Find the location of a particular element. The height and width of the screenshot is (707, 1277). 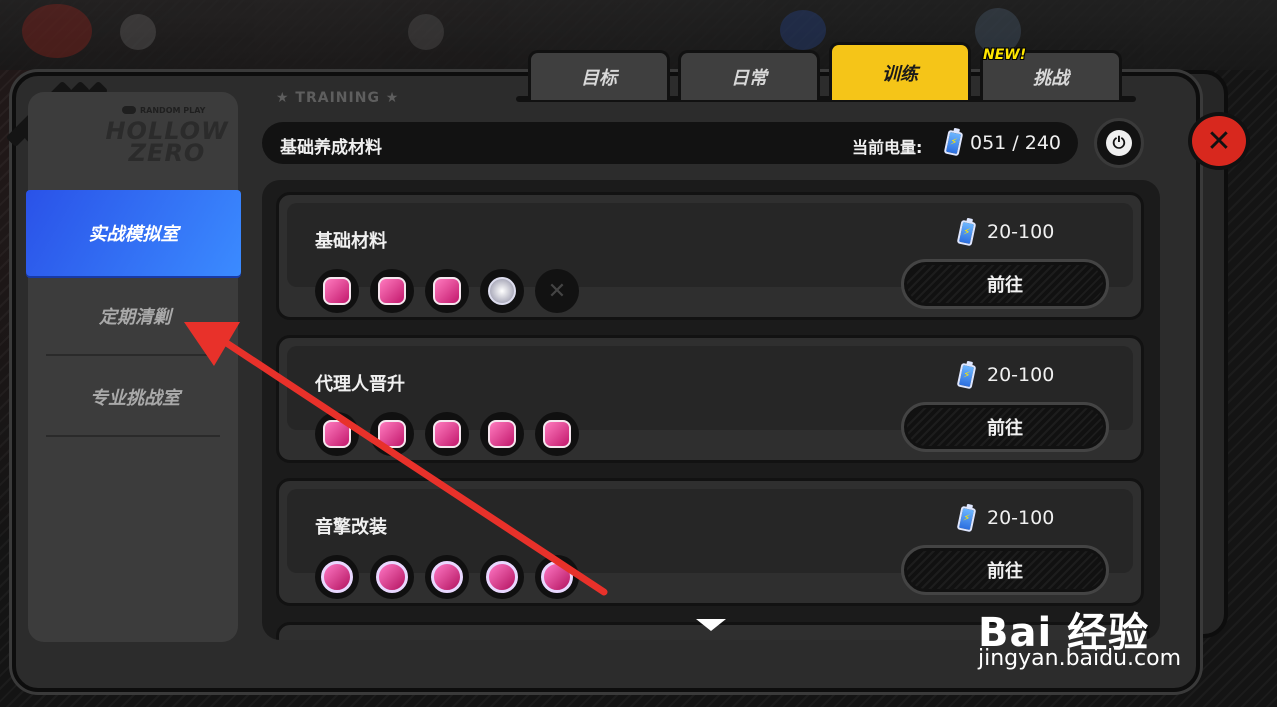

page-title: 基础养成材料 is located at coordinates (331, 148).